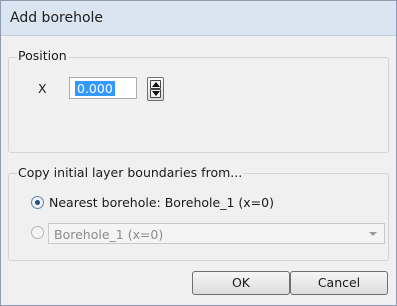 Image resolution: width=397 pixels, height=306 pixels. I want to click on ok-button: OK, so click(241, 283).